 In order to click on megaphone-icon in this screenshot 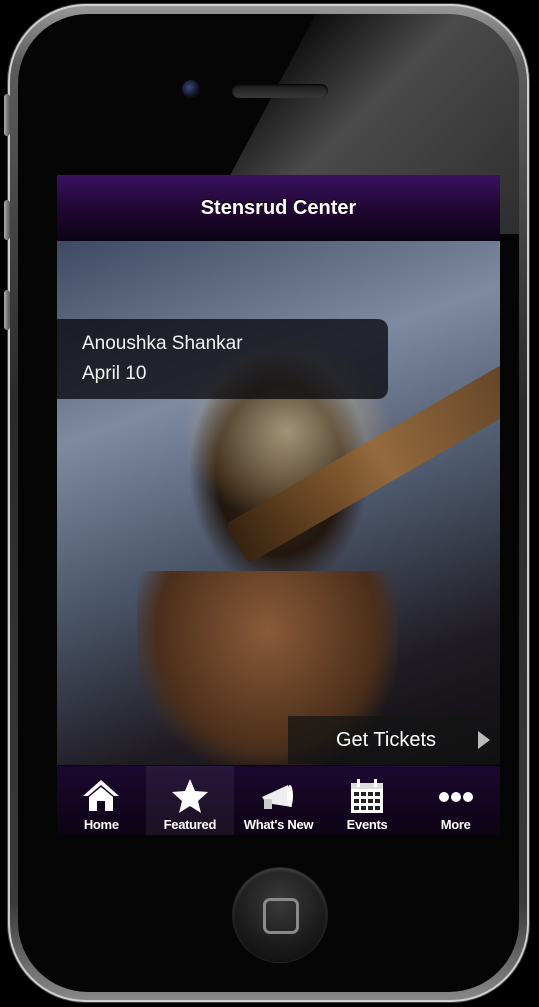, I will do `click(278, 797)`.